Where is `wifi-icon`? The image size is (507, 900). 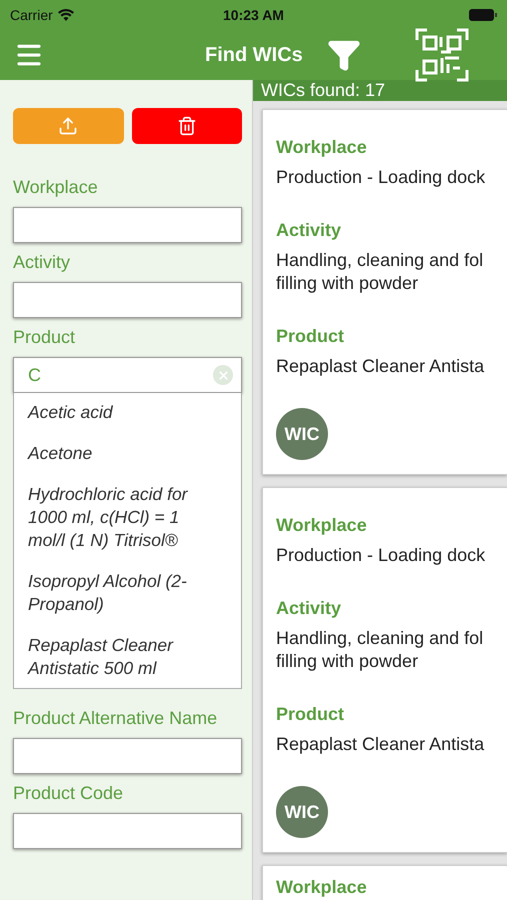
wifi-icon is located at coordinates (66, 15).